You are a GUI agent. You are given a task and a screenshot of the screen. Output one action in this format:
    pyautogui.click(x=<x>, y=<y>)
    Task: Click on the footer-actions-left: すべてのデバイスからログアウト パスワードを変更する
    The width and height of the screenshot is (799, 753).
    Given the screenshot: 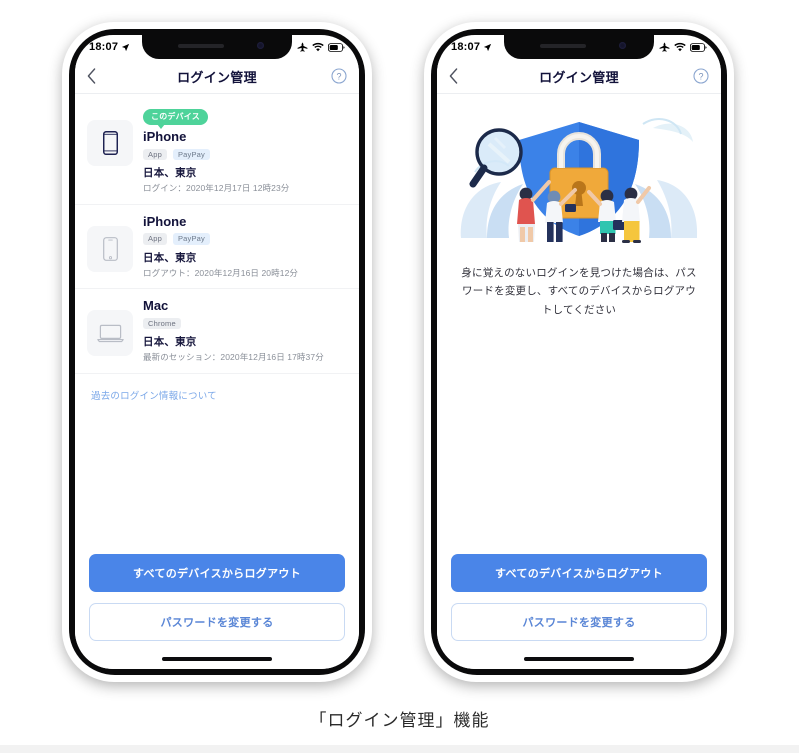 What is the action you would take?
    pyautogui.click(x=217, y=611)
    